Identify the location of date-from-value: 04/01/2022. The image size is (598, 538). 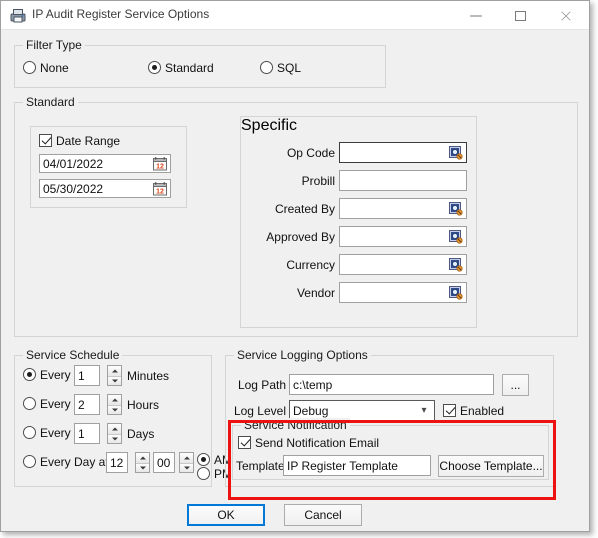
(73, 163).